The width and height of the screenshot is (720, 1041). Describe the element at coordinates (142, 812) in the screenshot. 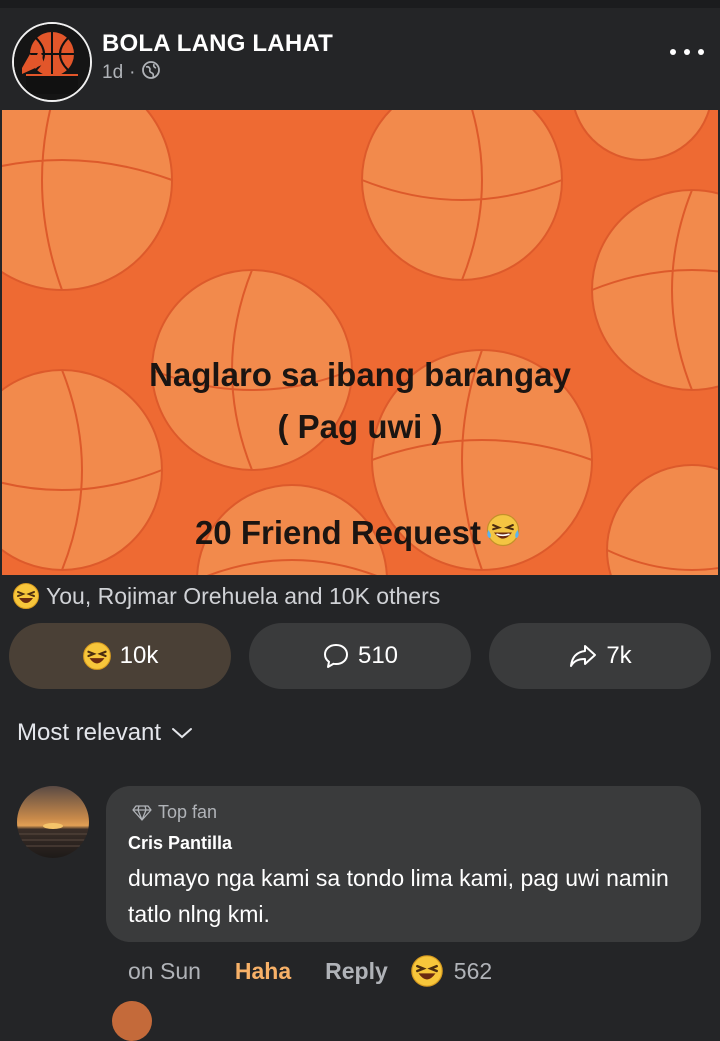

I see `diamond-icon` at that location.